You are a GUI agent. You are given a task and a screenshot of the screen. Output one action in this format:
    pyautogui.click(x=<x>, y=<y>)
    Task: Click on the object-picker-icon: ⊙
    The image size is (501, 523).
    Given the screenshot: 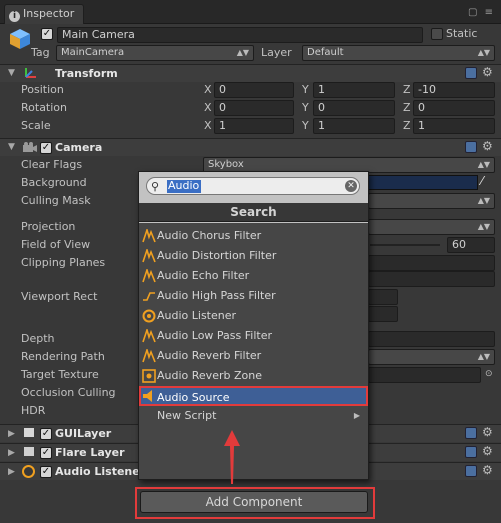 What is the action you would take?
    pyautogui.click(x=489, y=374)
    